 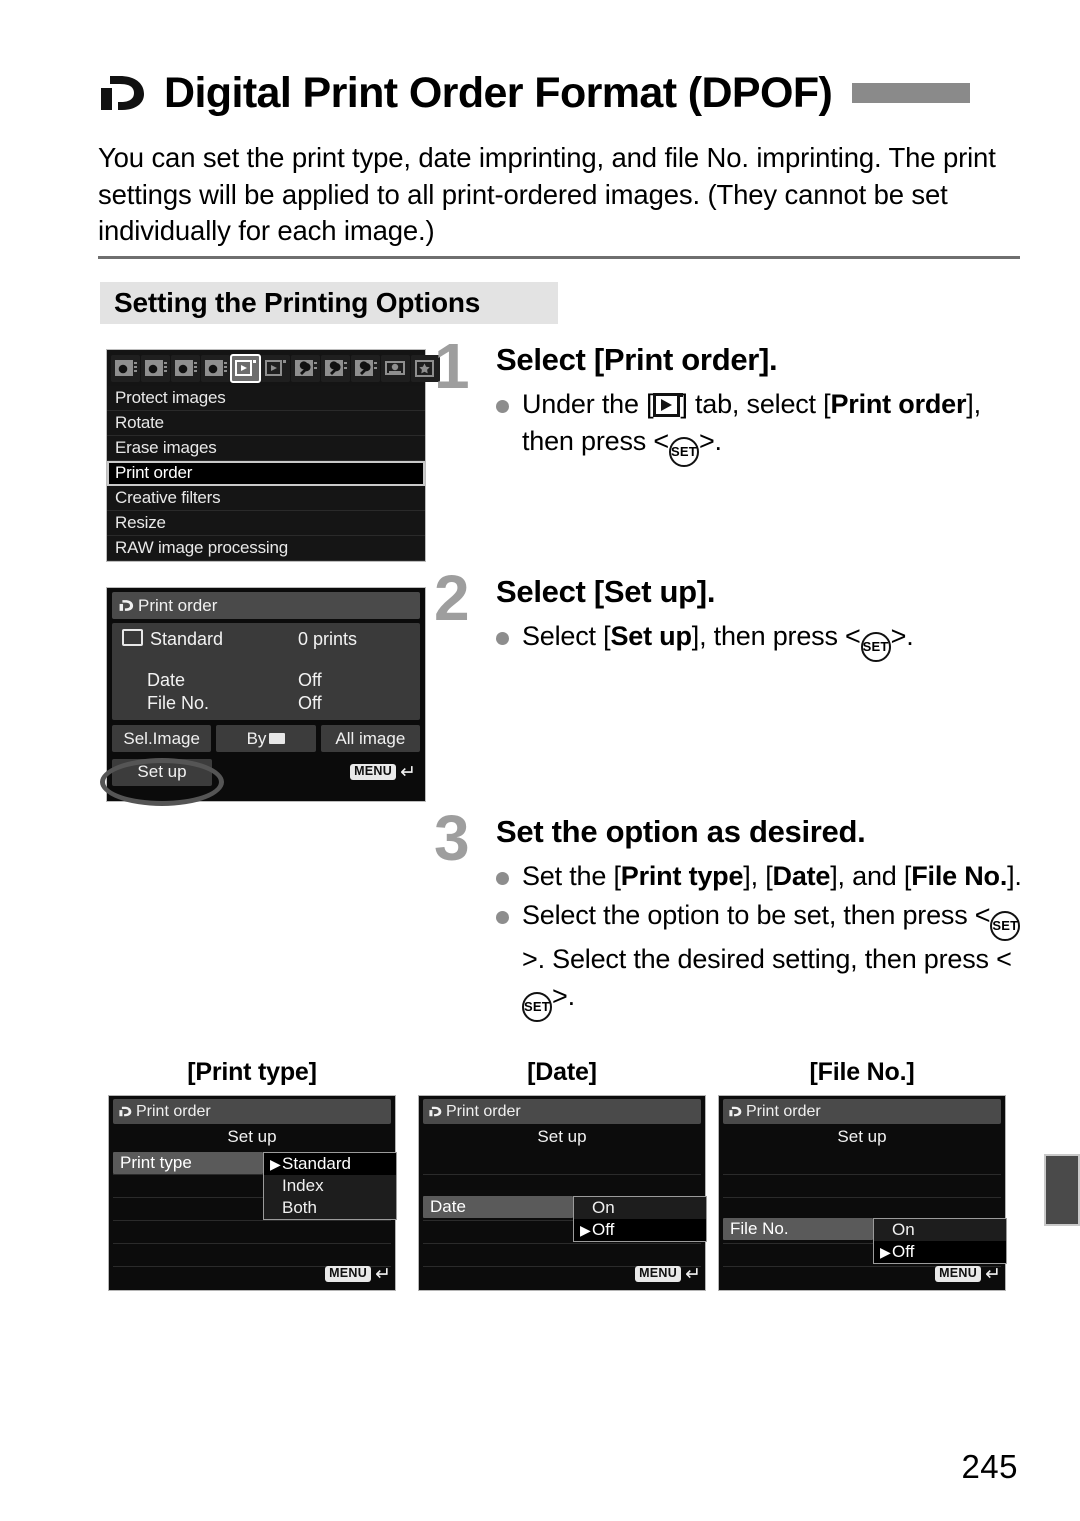 What do you see at coordinates (255, 1209) in the screenshot?
I see `setup-row-area: Print type ▶ Standard Index Both` at bounding box center [255, 1209].